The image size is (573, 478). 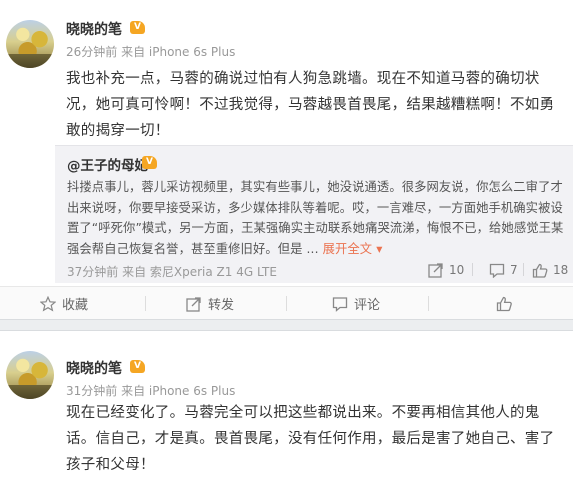 What do you see at coordinates (550, 270) in the screenshot?
I see `quoted-like-button: 18` at bounding box center [550, 270].